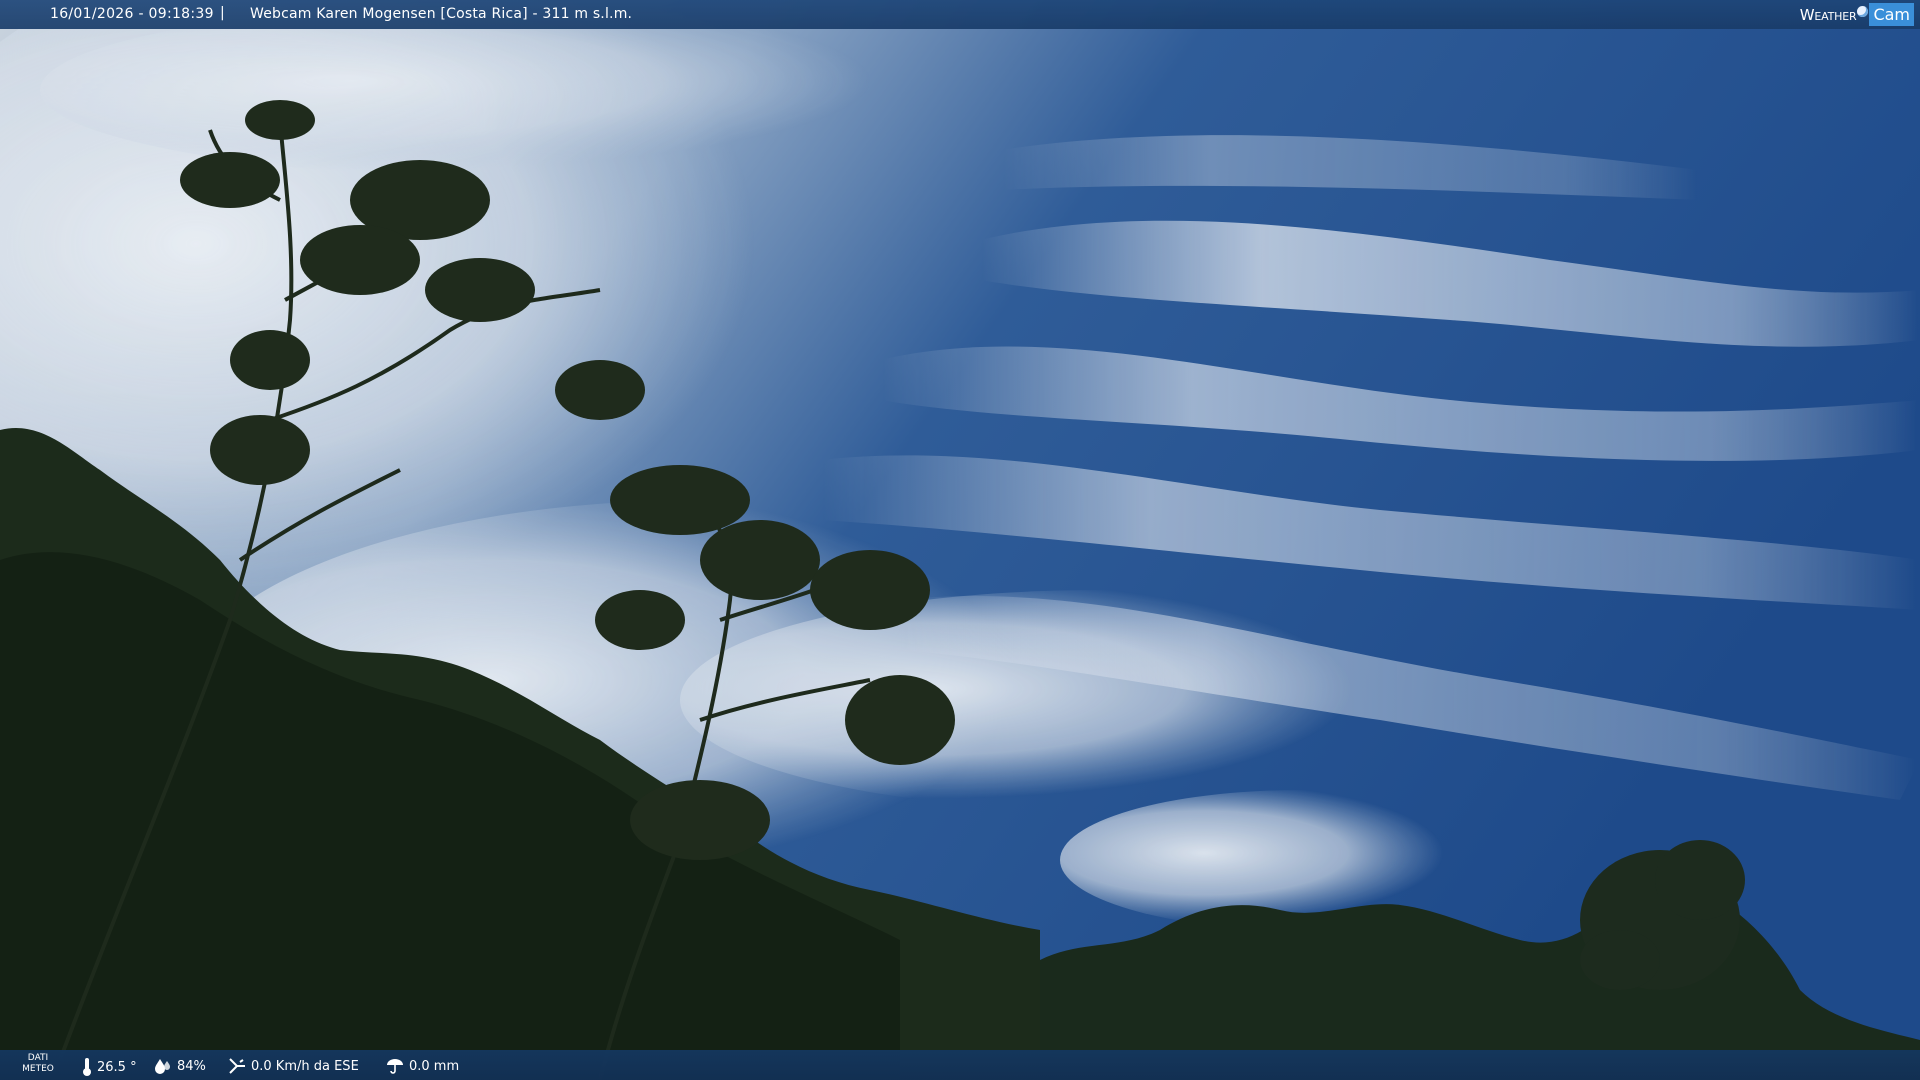 The image size is (1920, 1080). I want to click on wind-value: 0.0 Km/h da ESE, so click(305, 1066).